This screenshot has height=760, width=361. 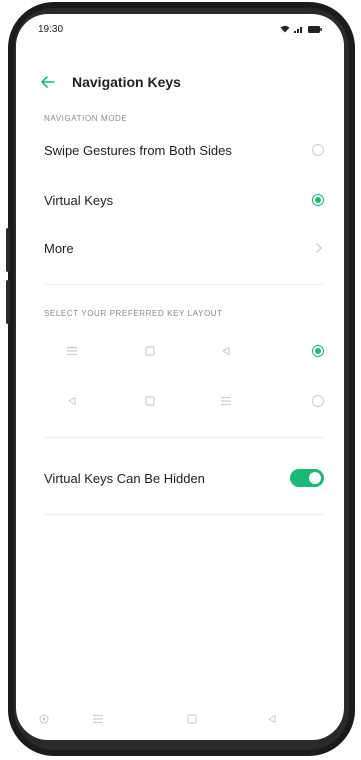 What do you see at coordinates (79, 200) in the screenshot?
I see `option-label: Virtual Keys` at bounding box center [79, 200].